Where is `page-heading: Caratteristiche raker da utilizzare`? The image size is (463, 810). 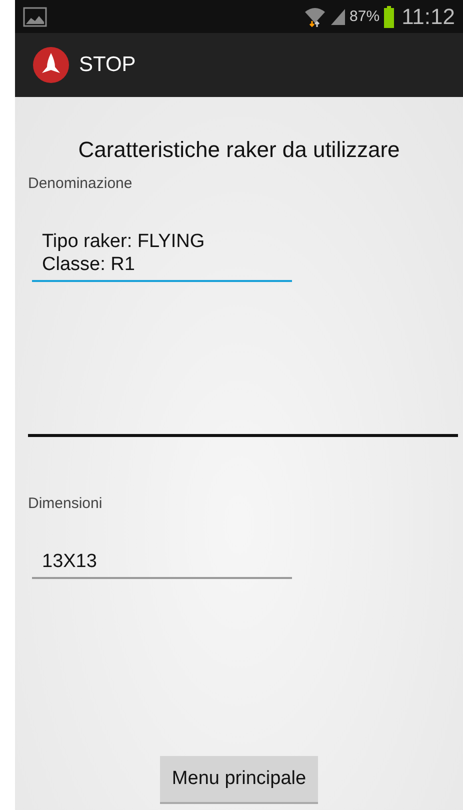 page-heading: Caratteristiche raker da utilizzare is located at coordinates (239, 150).